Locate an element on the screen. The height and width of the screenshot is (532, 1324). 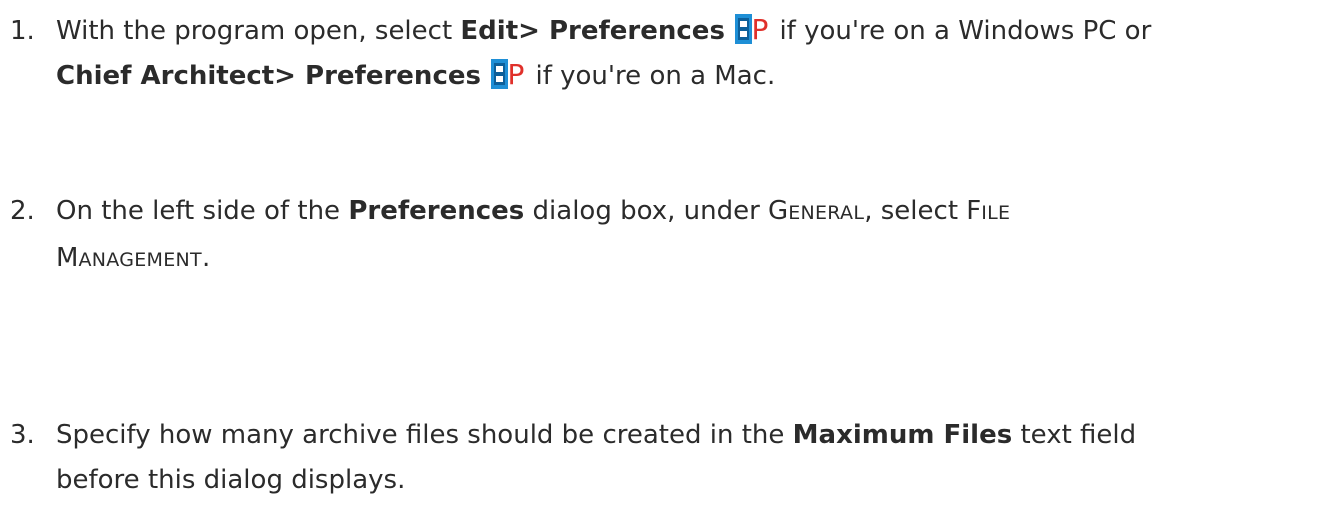
step-text: text field is located at coordinates (1074, 435).